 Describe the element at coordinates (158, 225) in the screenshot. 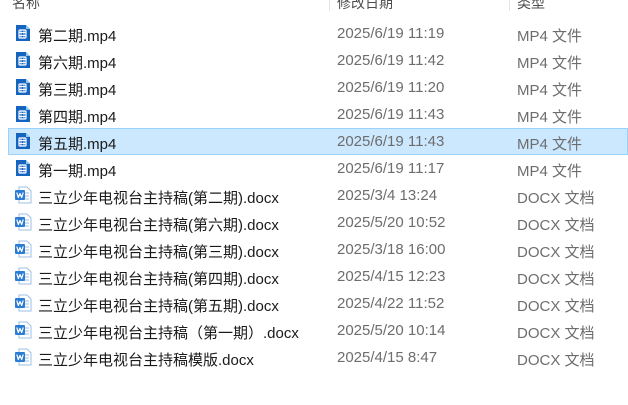

I see `file-name: 三立少年电视台主持稿(第六期).docx` at that location.